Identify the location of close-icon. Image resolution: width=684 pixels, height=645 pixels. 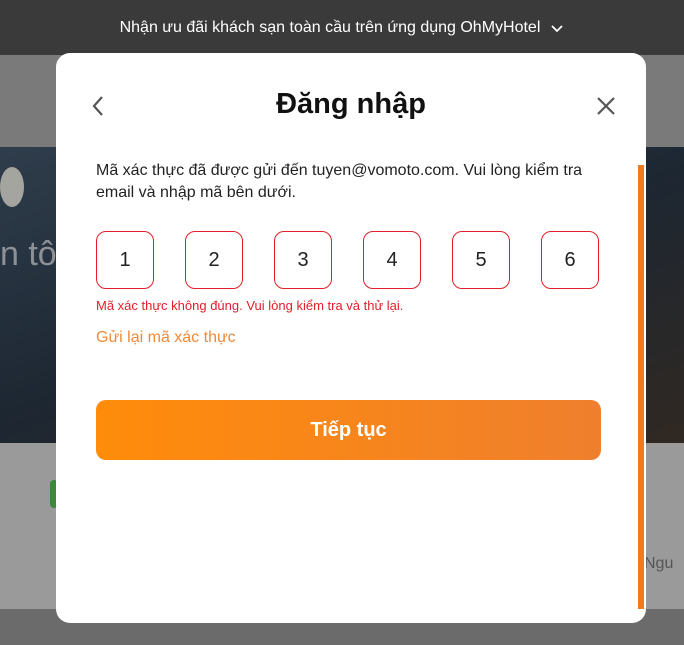
(606, 106).